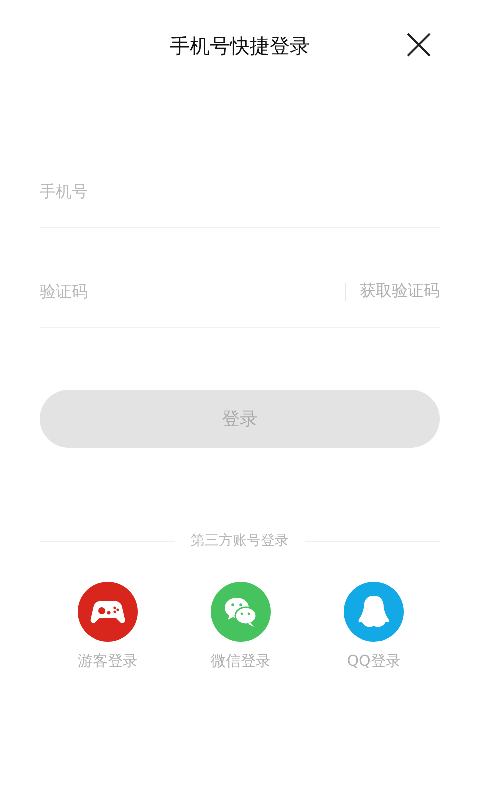 The width and height of the screenshot is (480, 800). Describe the element at coordinates (108, 661) in the screenshot. I see `login-option-label: 游客登录` at that location.